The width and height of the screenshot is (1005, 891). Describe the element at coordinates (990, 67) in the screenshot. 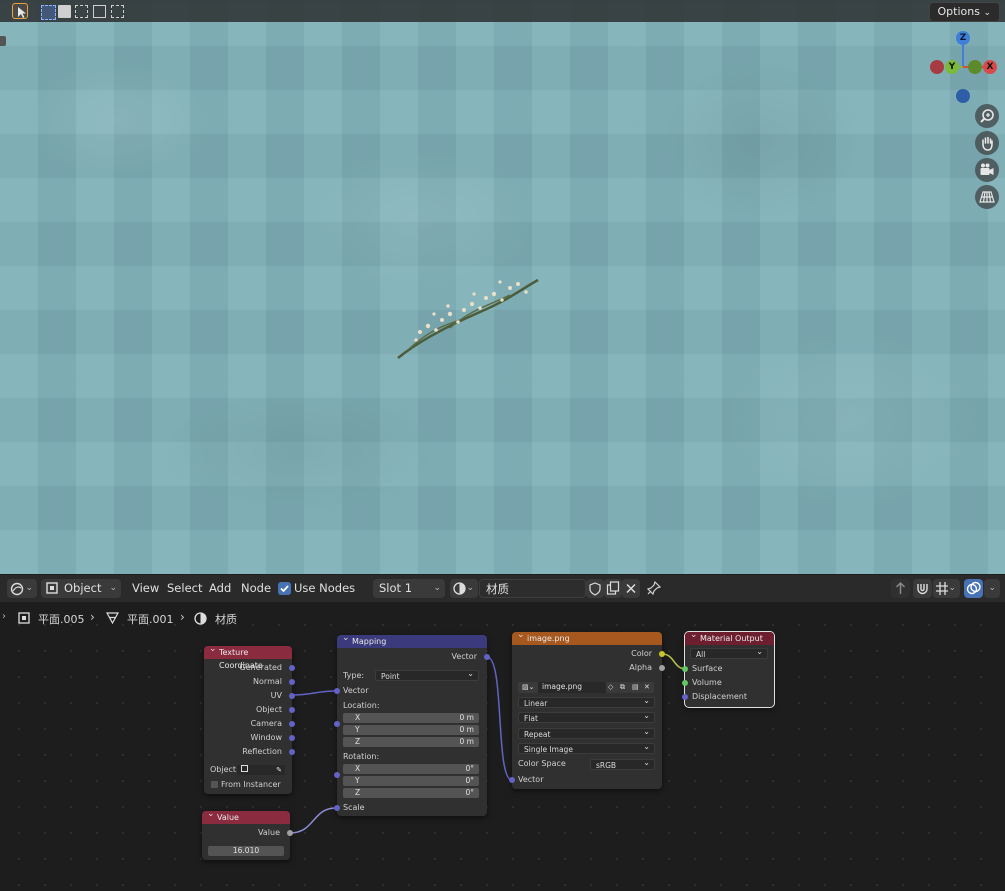

I see `gizmo-x-axis: X` at that location.